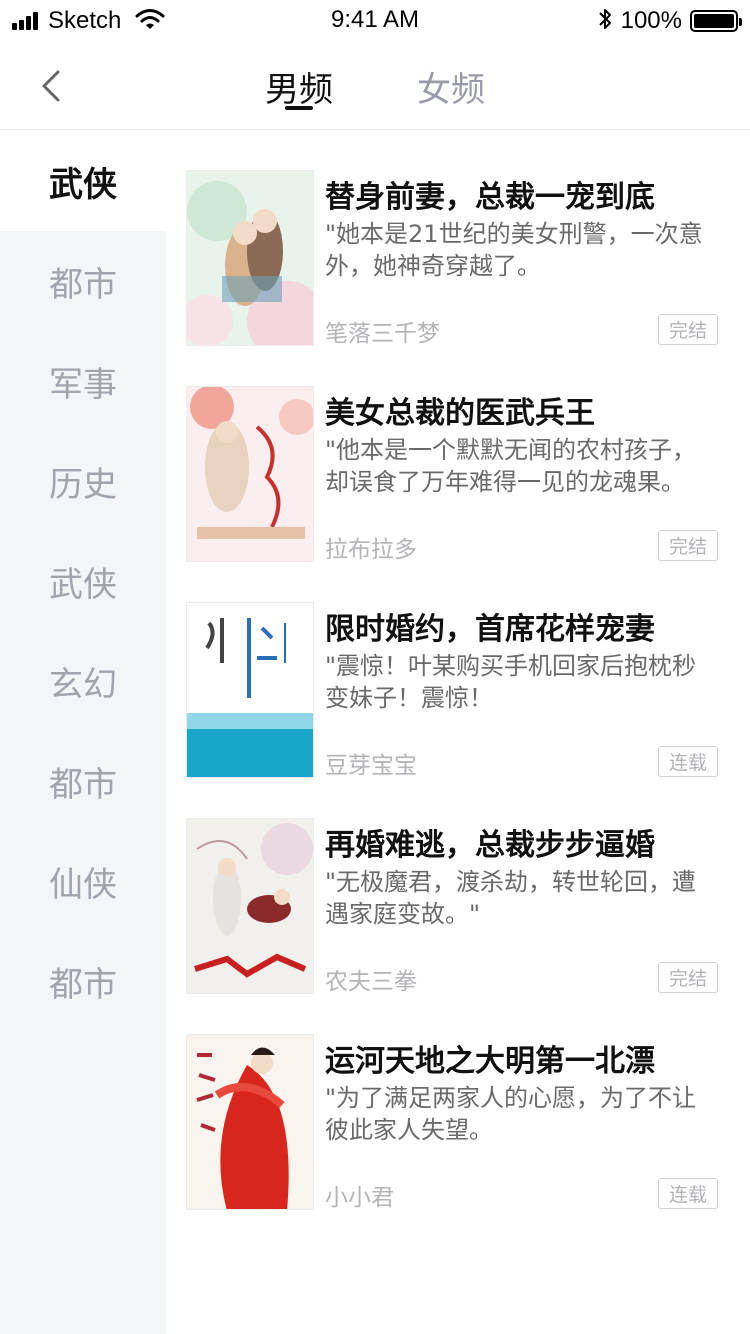 The width and height of the screenshot is (750, 1334). Describe the element at coordinates (511, 682) in the screenshot. I see `book-description: "震惊！叶某购买手机回家后抱枕秒变妹子！震惊！` at that location.